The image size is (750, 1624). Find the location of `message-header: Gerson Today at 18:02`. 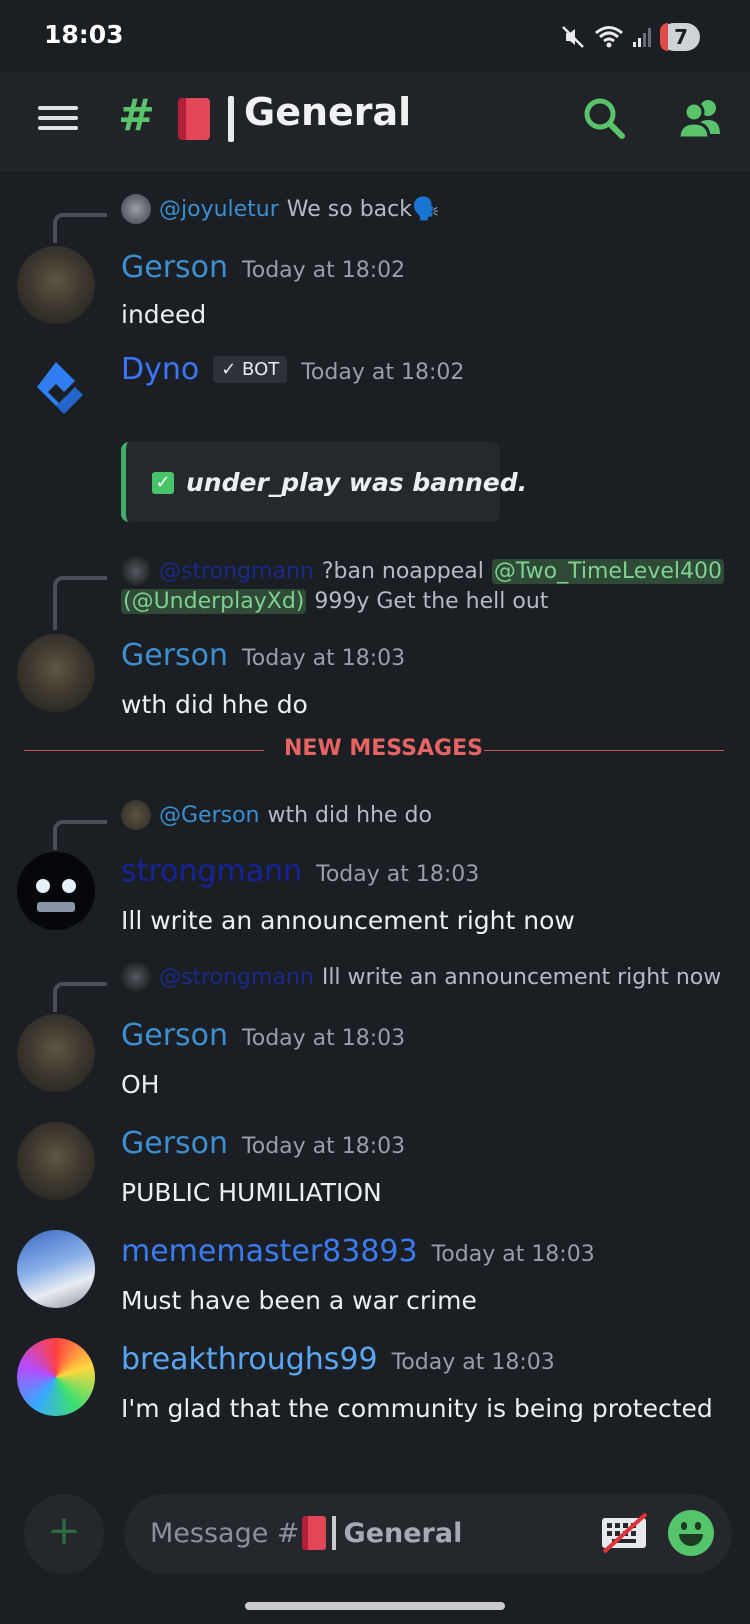

message-header: Gerson Today at 18:02 is located at coordinates (263, 267).